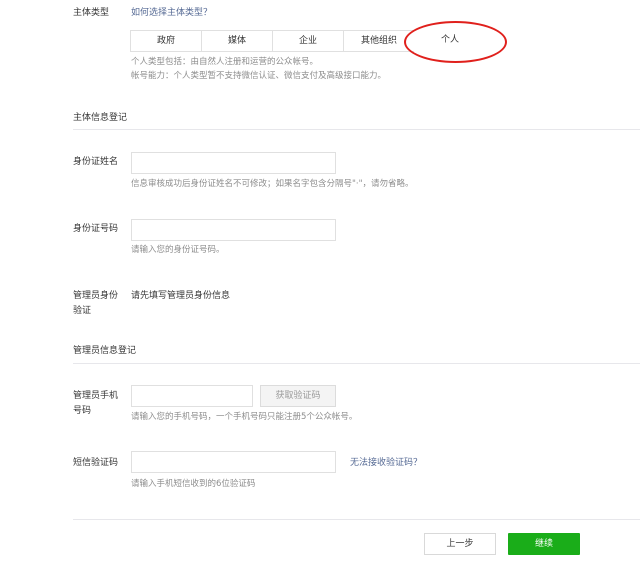 The image size is (640, 562). What do you see at coordinates (100, 118) in the screenshot?
I see `subject-info-title: 主体信息登记` at bounding box center [100, 118].